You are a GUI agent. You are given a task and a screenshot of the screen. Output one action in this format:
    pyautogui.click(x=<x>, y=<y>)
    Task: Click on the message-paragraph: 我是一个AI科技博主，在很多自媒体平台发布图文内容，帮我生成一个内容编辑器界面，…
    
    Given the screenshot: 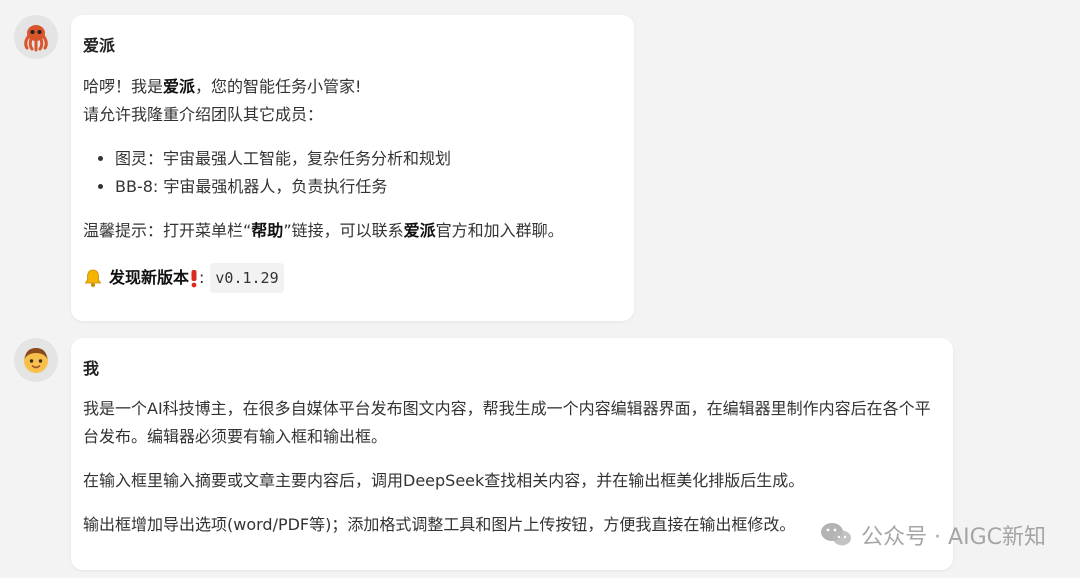 What is the action you would take?
    pyautogui.click(x=507, y=422)
    